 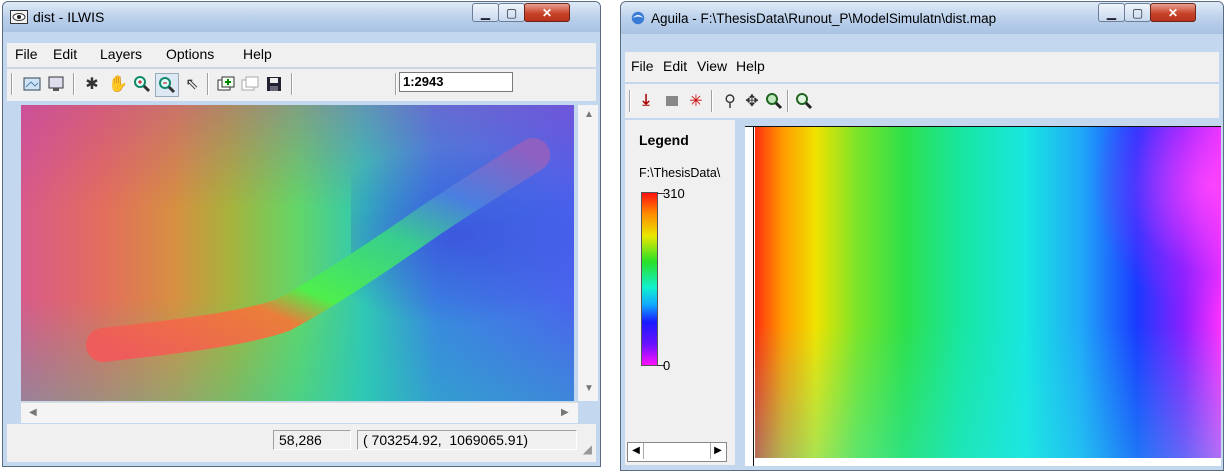 I want to click on square-icon, so click(x=672, y=101).